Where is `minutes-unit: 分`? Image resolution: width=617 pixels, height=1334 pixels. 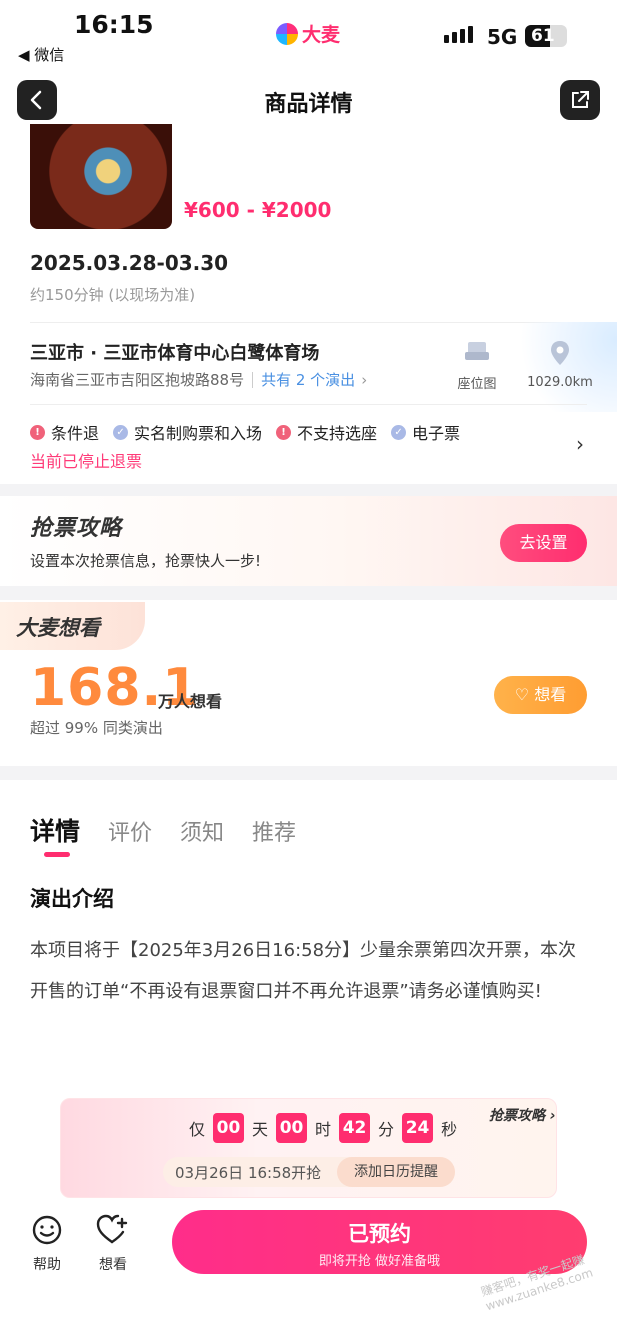
minutes-unit: 分 is located at coordinates (386, 1129).